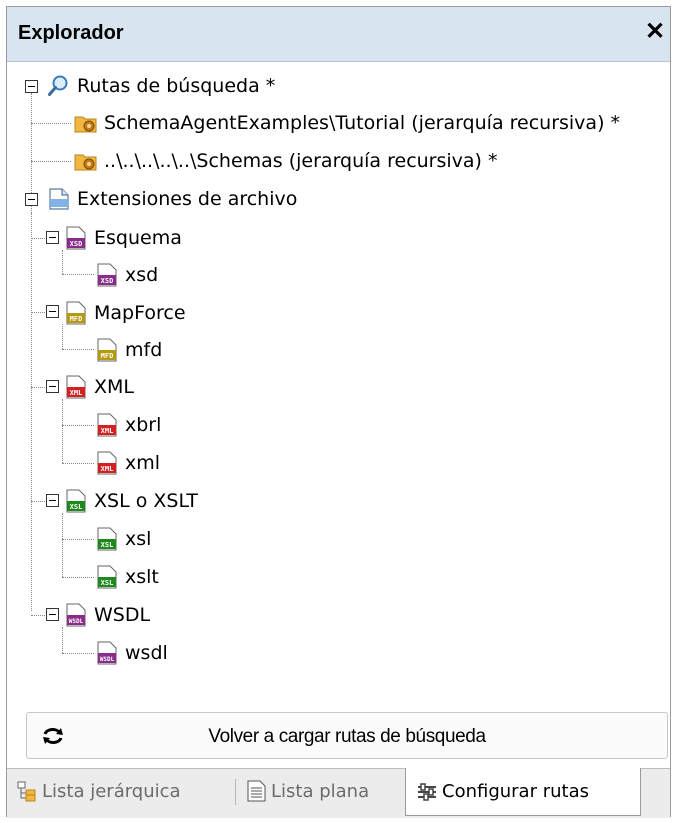 The image size is (677, 823). What do you see at coordinates (26, 791) in the screenshot?
I see `hierarchy-icon` at bounding box center [26, 791].